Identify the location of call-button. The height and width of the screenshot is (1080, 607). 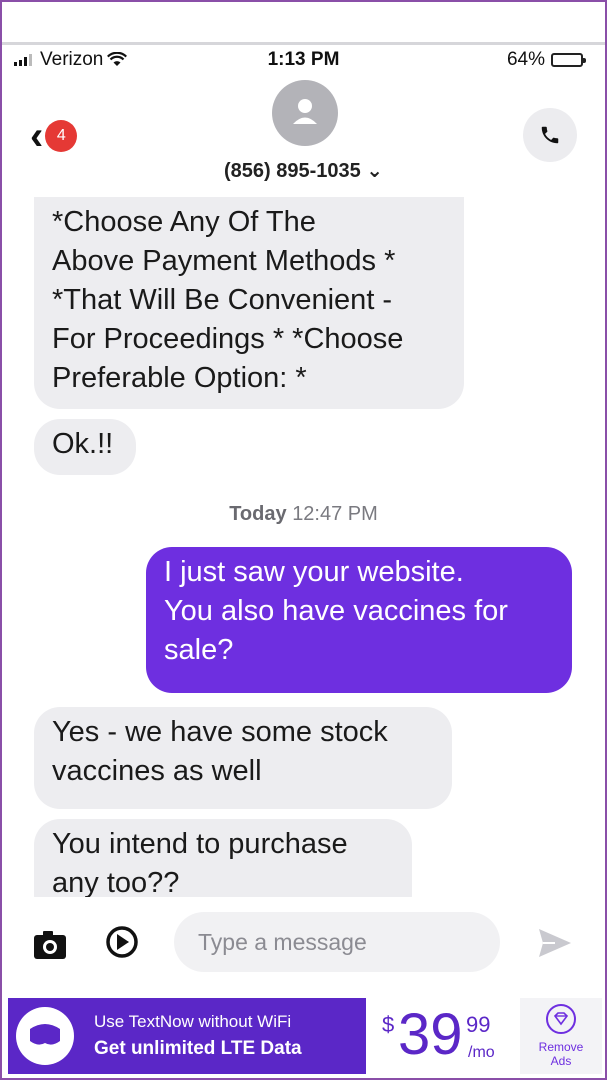
(550, 135).